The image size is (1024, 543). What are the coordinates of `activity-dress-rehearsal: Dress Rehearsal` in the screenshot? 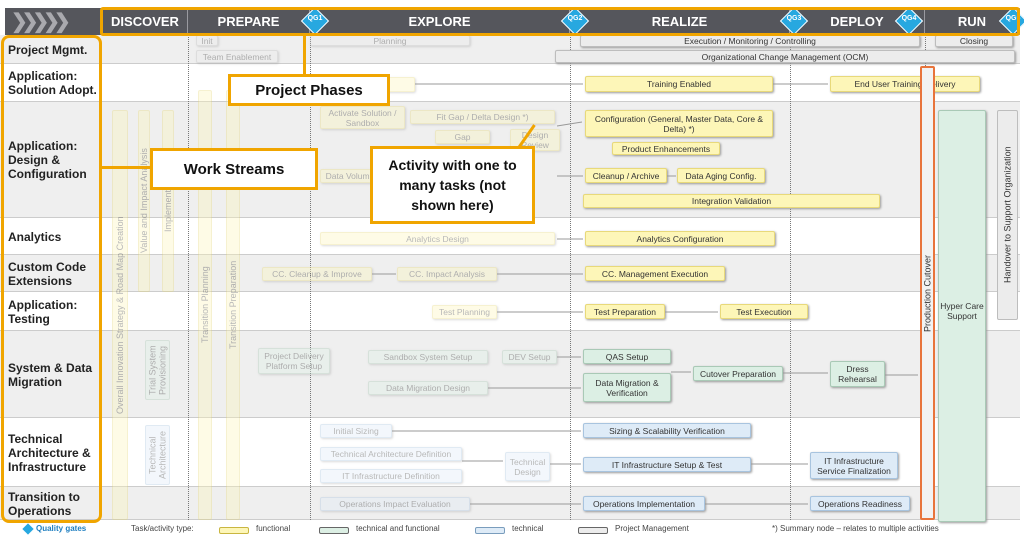 It's located at (857, 374).